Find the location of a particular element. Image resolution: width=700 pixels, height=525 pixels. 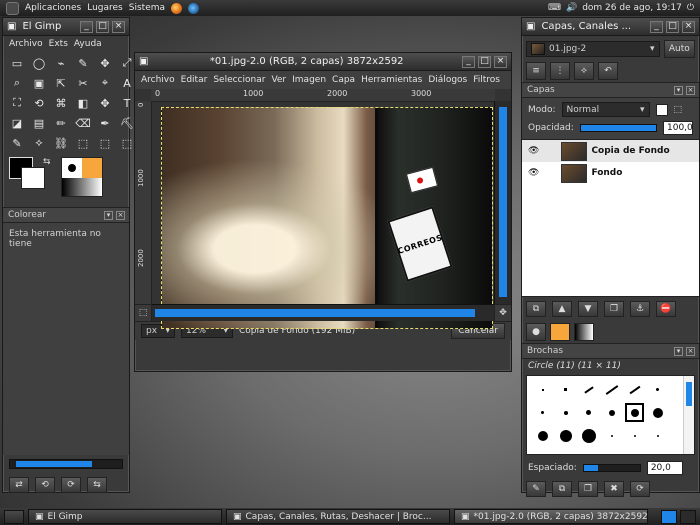

swap-colors-icon: ⇆ is located at coordinates (47, 162).